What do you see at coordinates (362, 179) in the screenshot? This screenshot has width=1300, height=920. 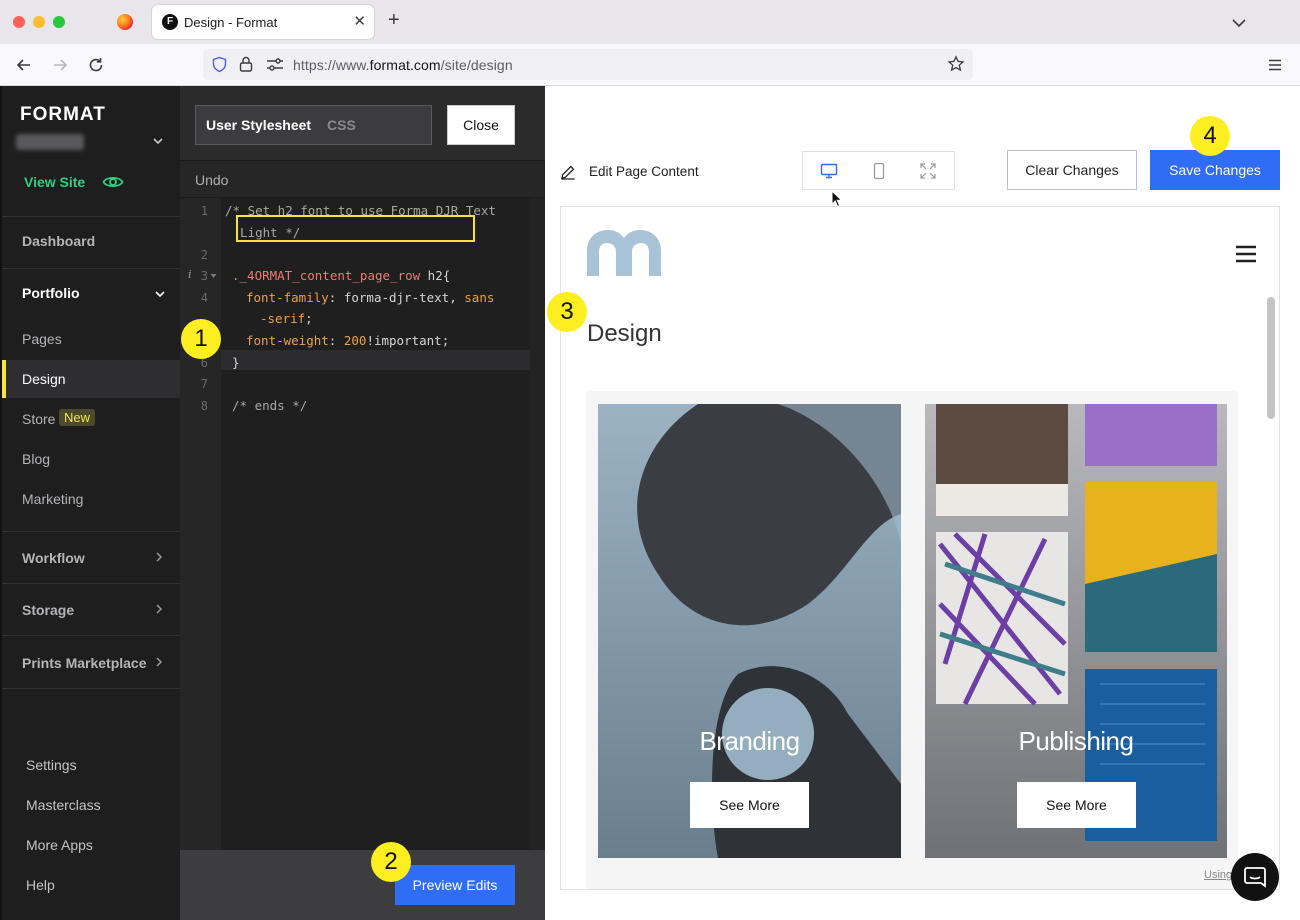 I see `undo-toolbar: Undo` at bounding box center [362, 179].